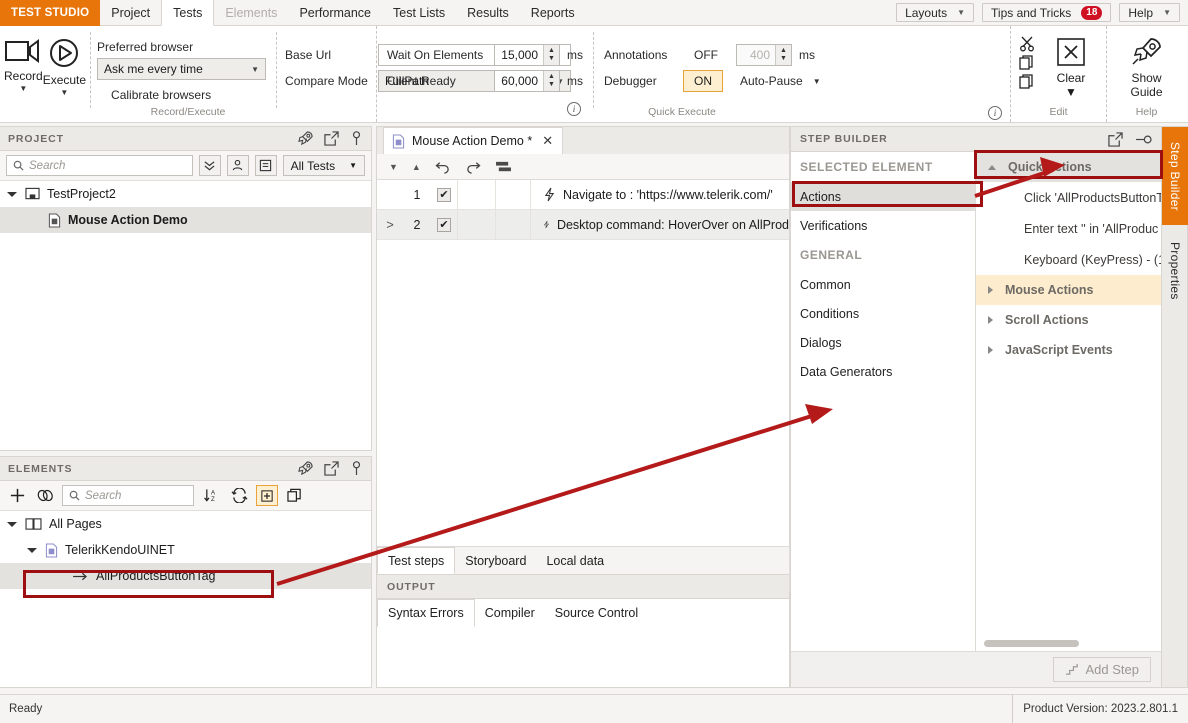  What do you see at coordinates (575, 560) in the screenshot?
I see `tab-local-data: Local data` at bounding box center [575, 560].